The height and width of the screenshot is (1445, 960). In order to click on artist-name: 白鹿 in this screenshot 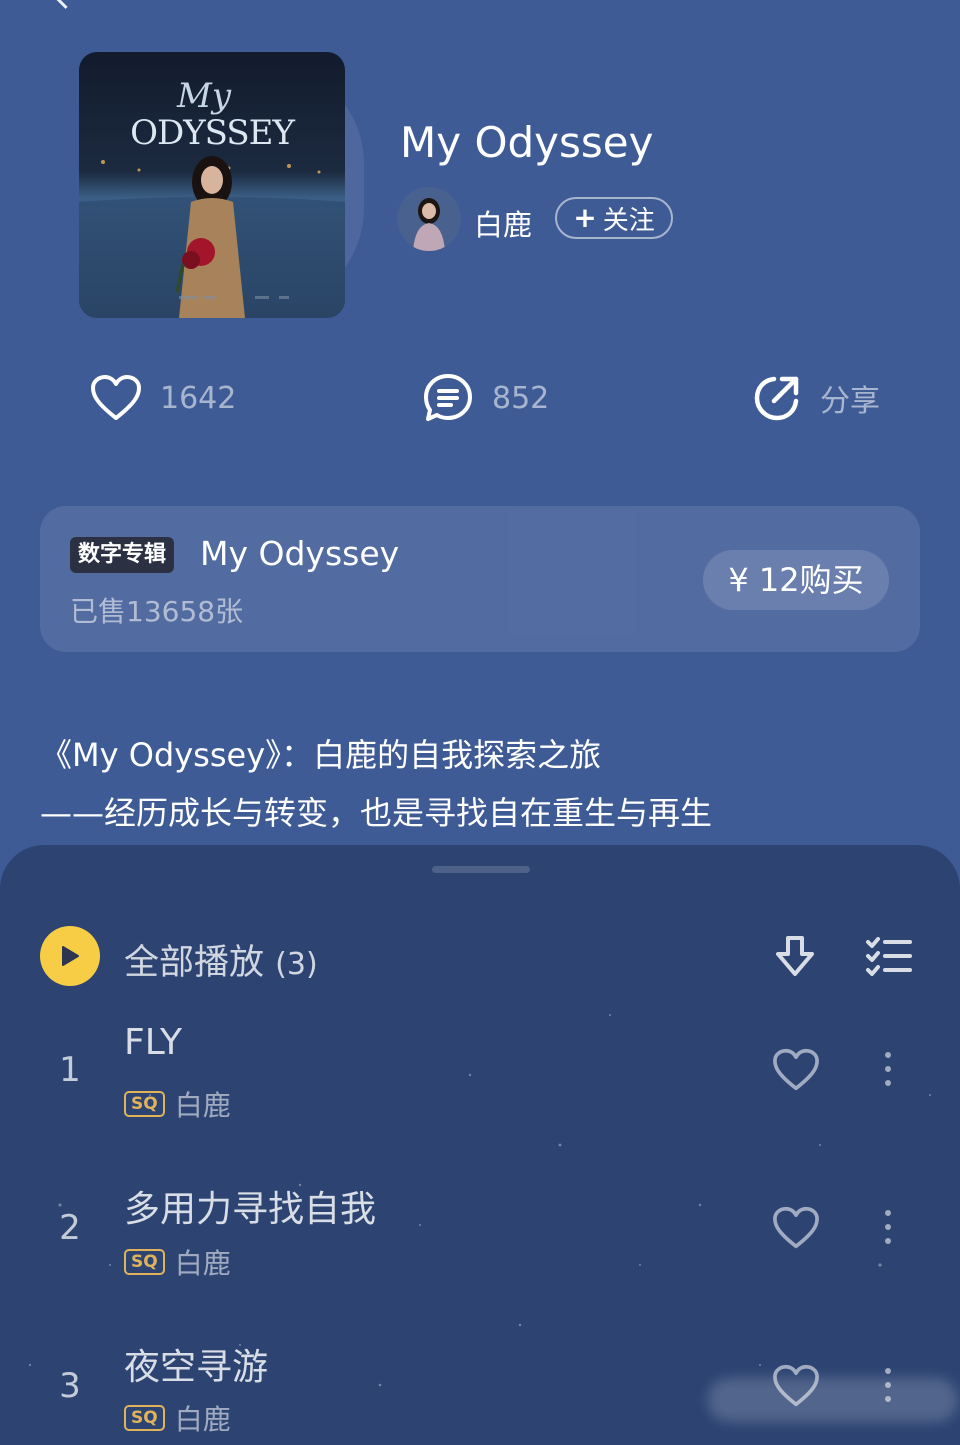, I will do `click(503, 223)`.